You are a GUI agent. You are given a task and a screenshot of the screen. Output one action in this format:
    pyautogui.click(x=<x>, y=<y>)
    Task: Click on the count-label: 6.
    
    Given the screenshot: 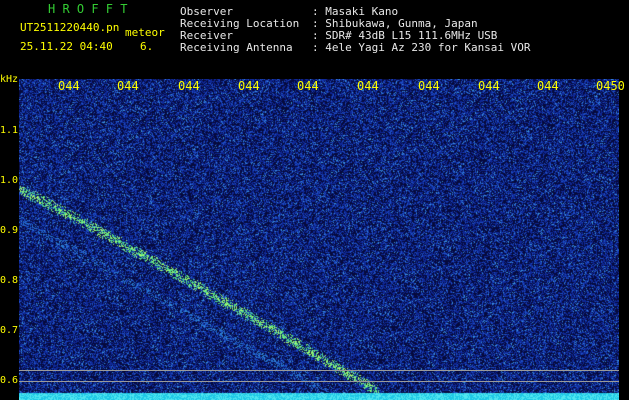 What is the action you would take?
    pyautogui.click(x=147, y=46)
    